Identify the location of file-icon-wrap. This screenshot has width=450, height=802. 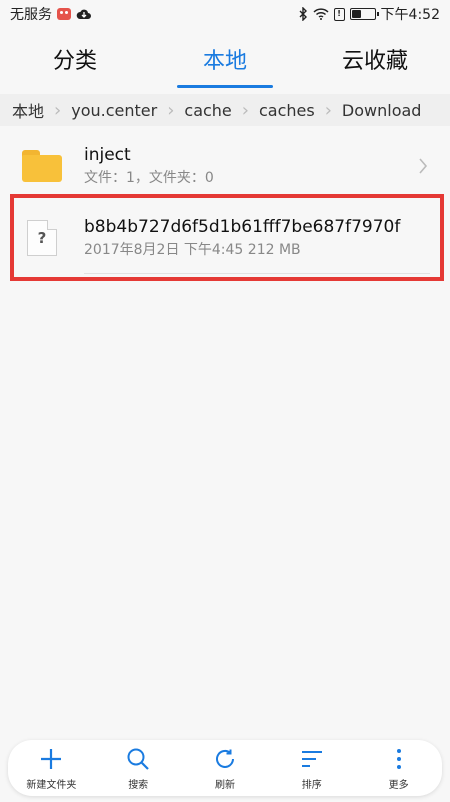
(42, 166).